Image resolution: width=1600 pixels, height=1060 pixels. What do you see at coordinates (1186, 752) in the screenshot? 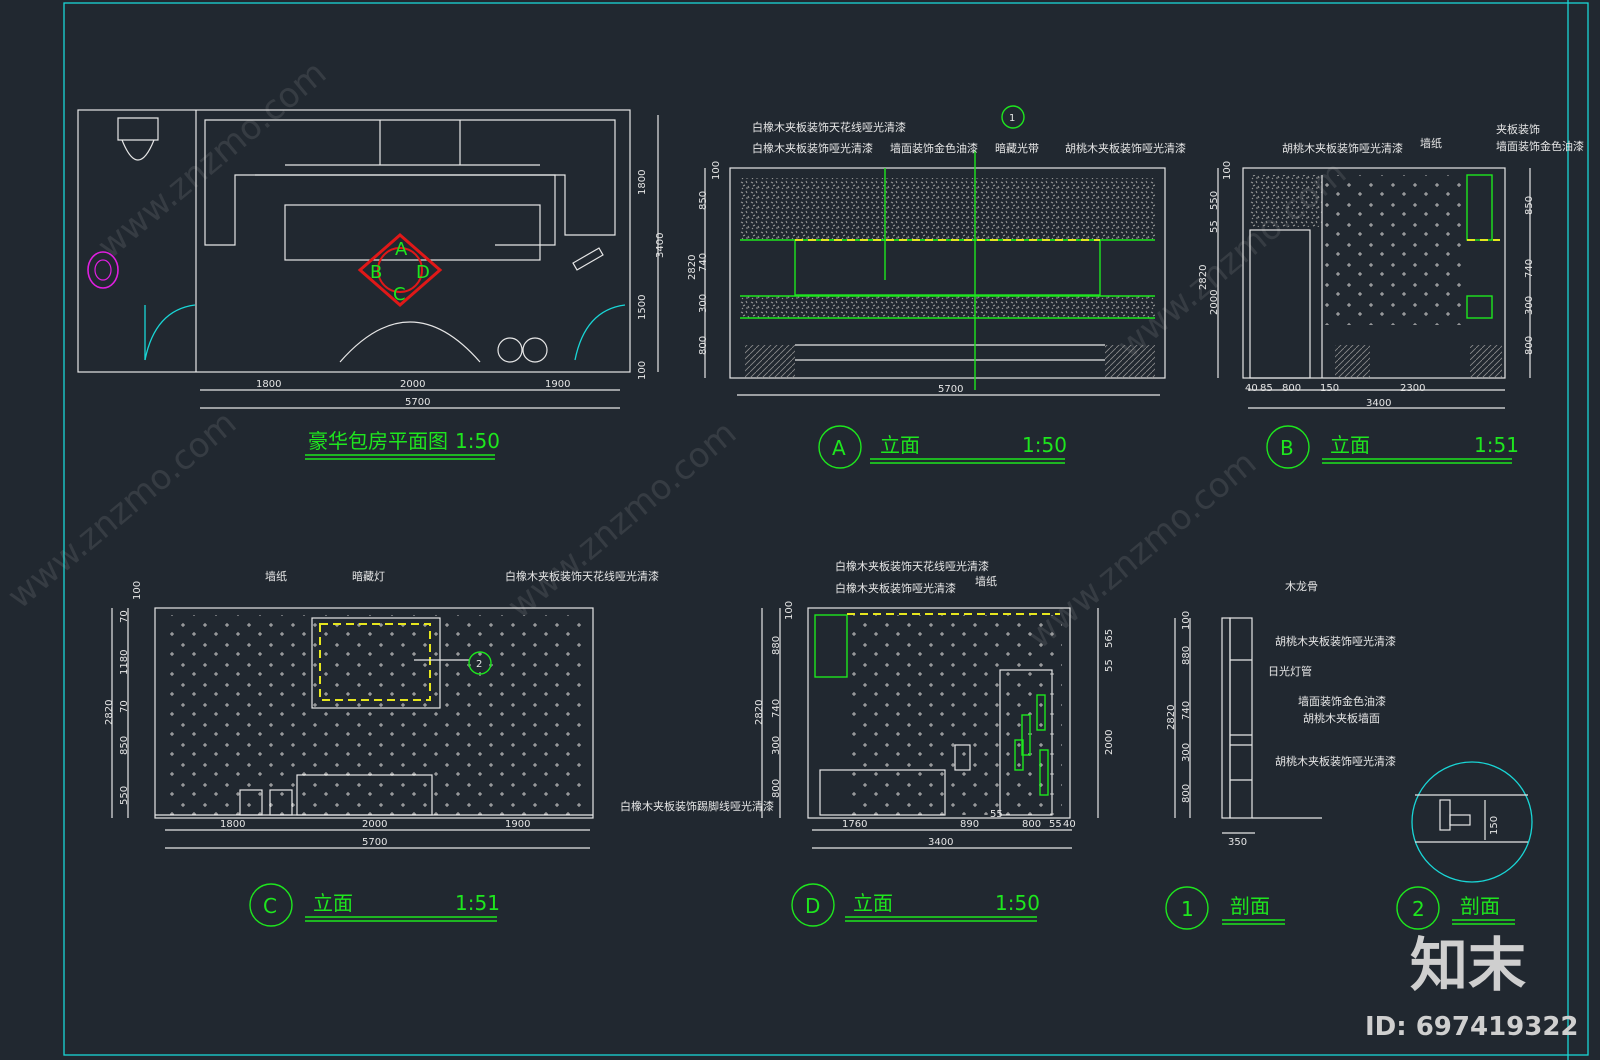
I see `sec1-vdim: 300` at bounding box center [1186, 752].